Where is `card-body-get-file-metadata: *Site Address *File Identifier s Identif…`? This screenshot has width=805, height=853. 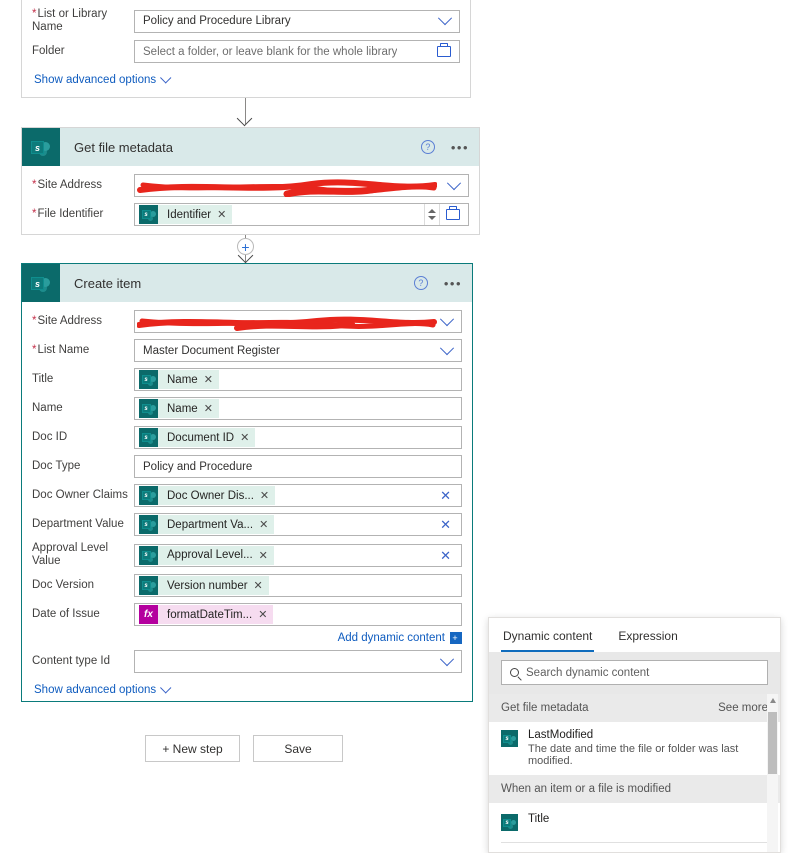 card-body-get-file-metadata: *Site Address *File Identifier s Identif… is located at coordinates (250, 204).